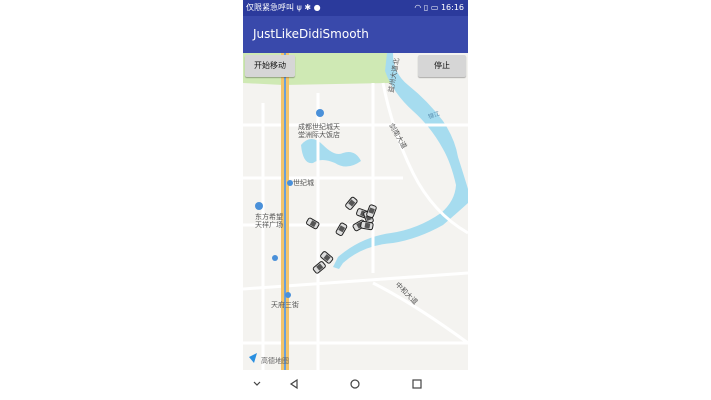  I want to click on amap-logo-text: 高德地图, so click(275, 360).